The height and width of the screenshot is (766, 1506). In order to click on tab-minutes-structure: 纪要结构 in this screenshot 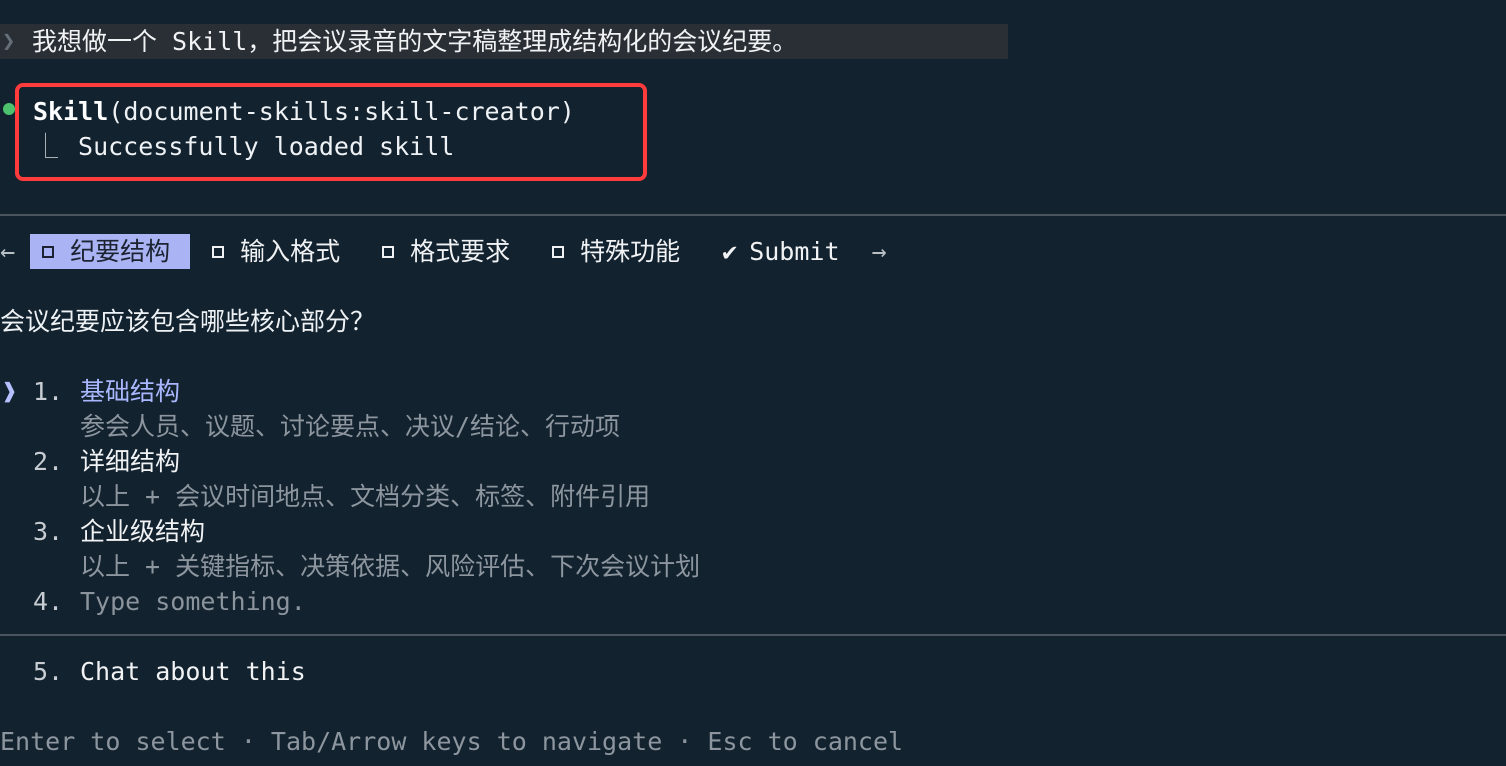, I will do `click(110, 251)`.